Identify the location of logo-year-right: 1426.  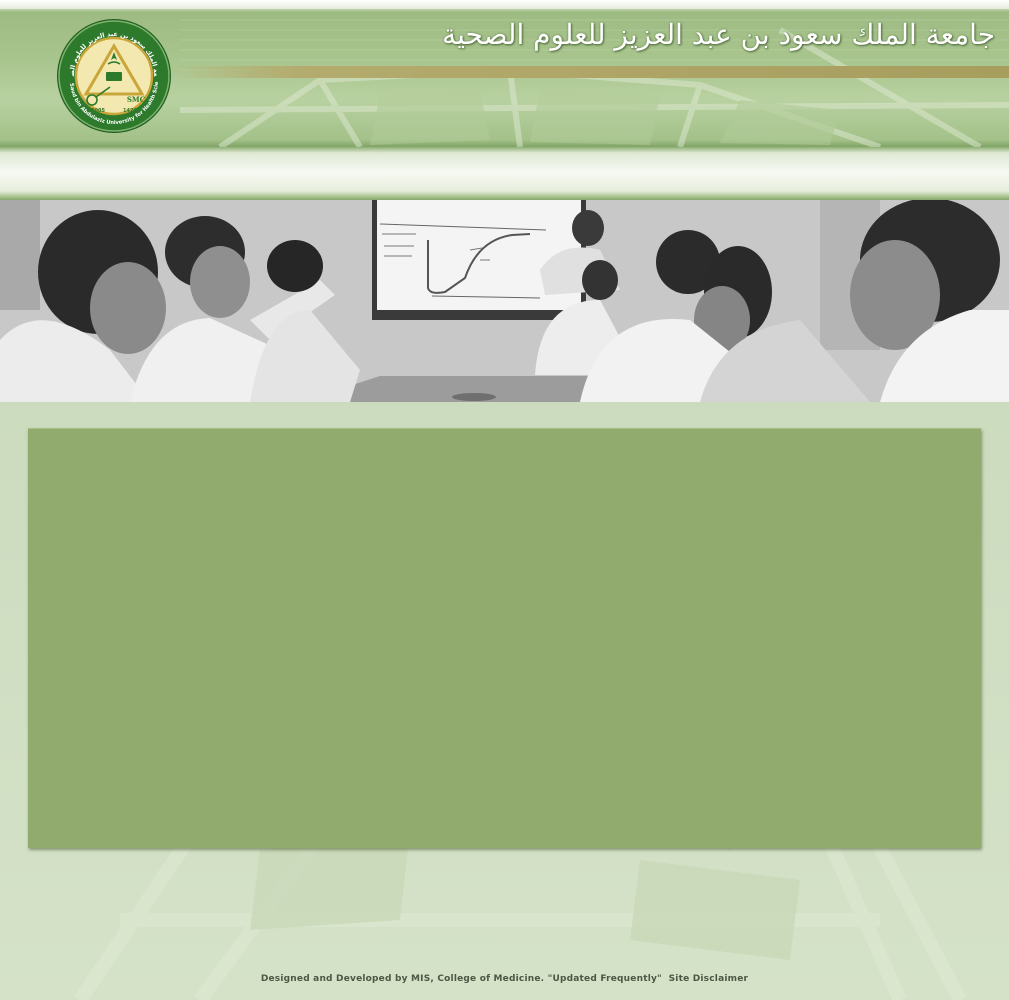
(130, 111).